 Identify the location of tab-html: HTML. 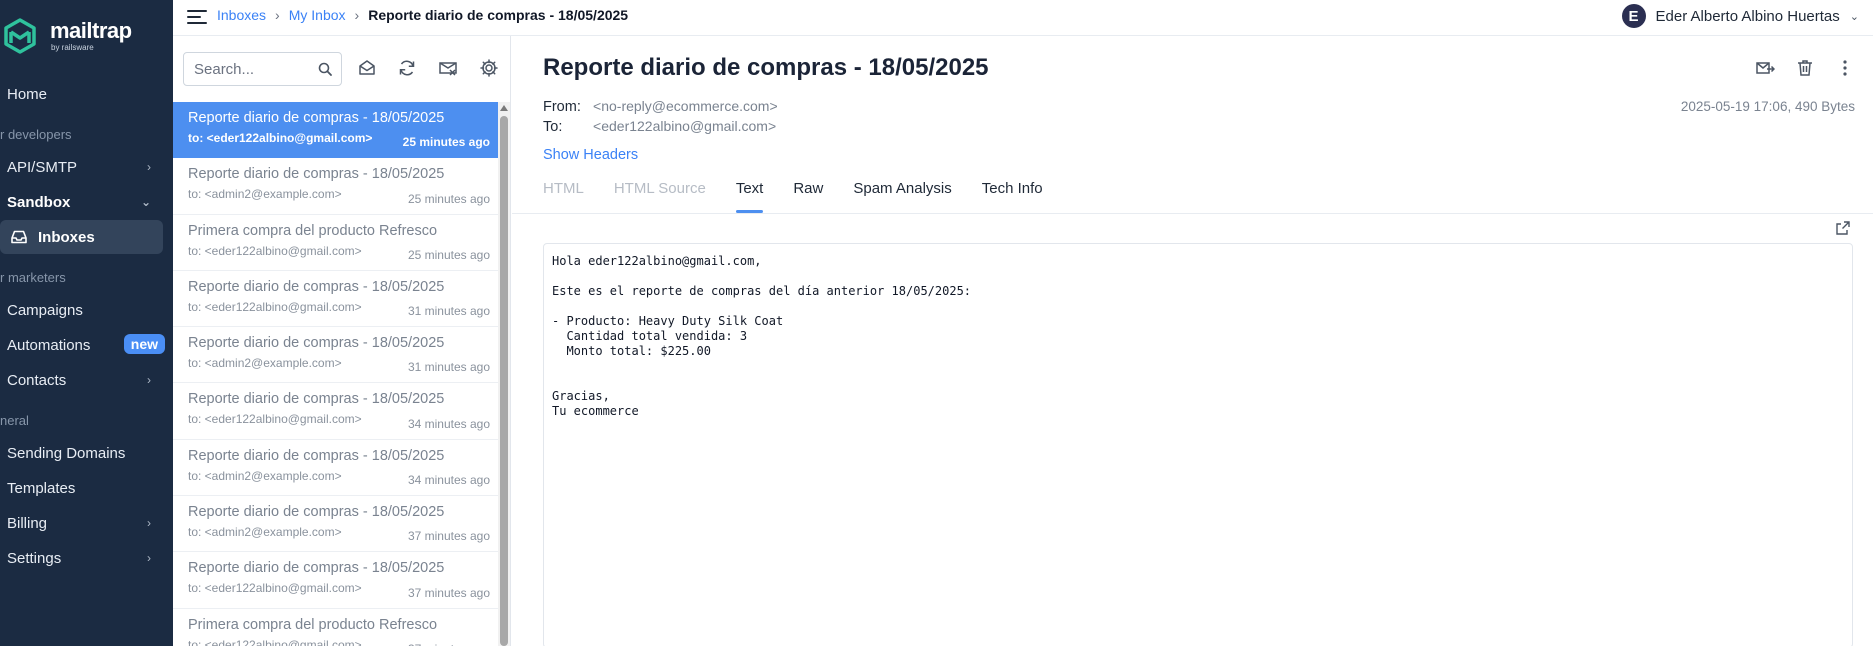
(563, 196).